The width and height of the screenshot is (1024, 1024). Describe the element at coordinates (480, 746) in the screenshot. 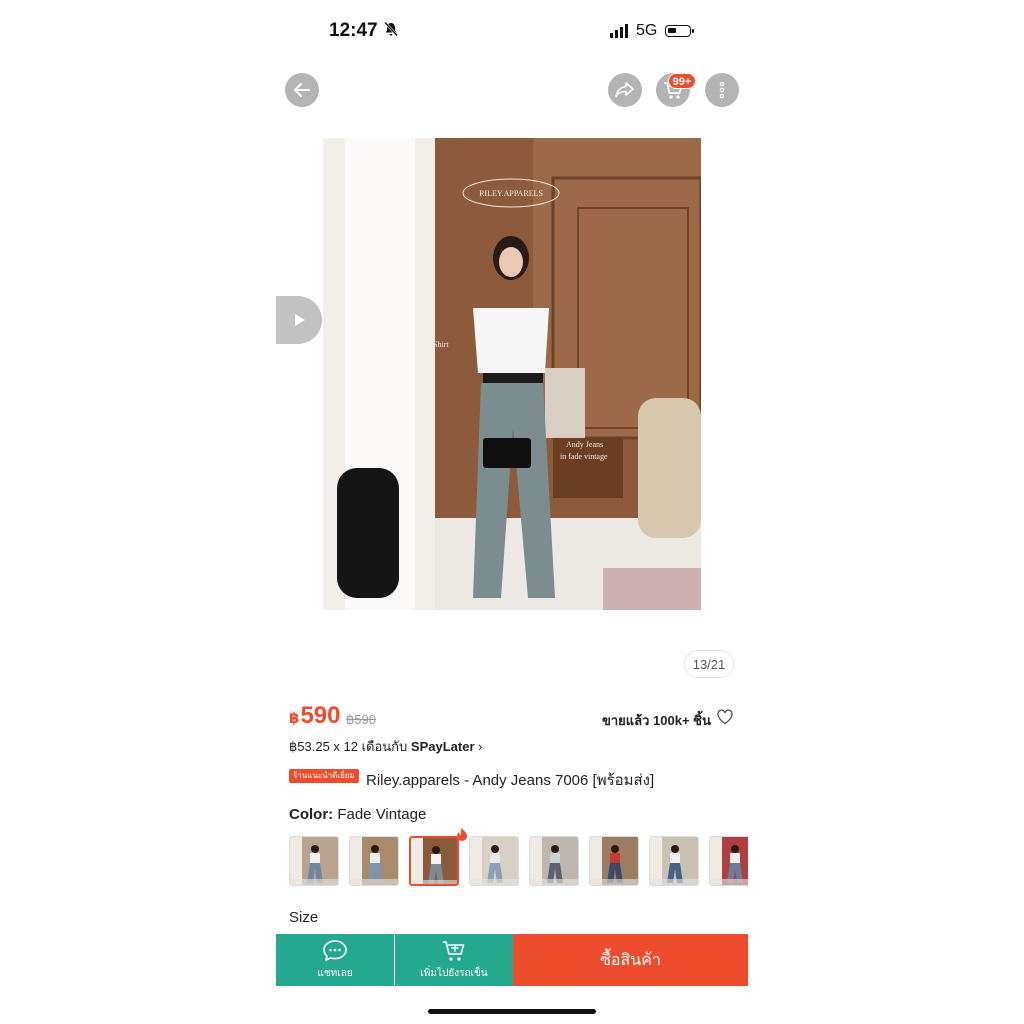

I see `chevron-right-icon: ›` at that location.